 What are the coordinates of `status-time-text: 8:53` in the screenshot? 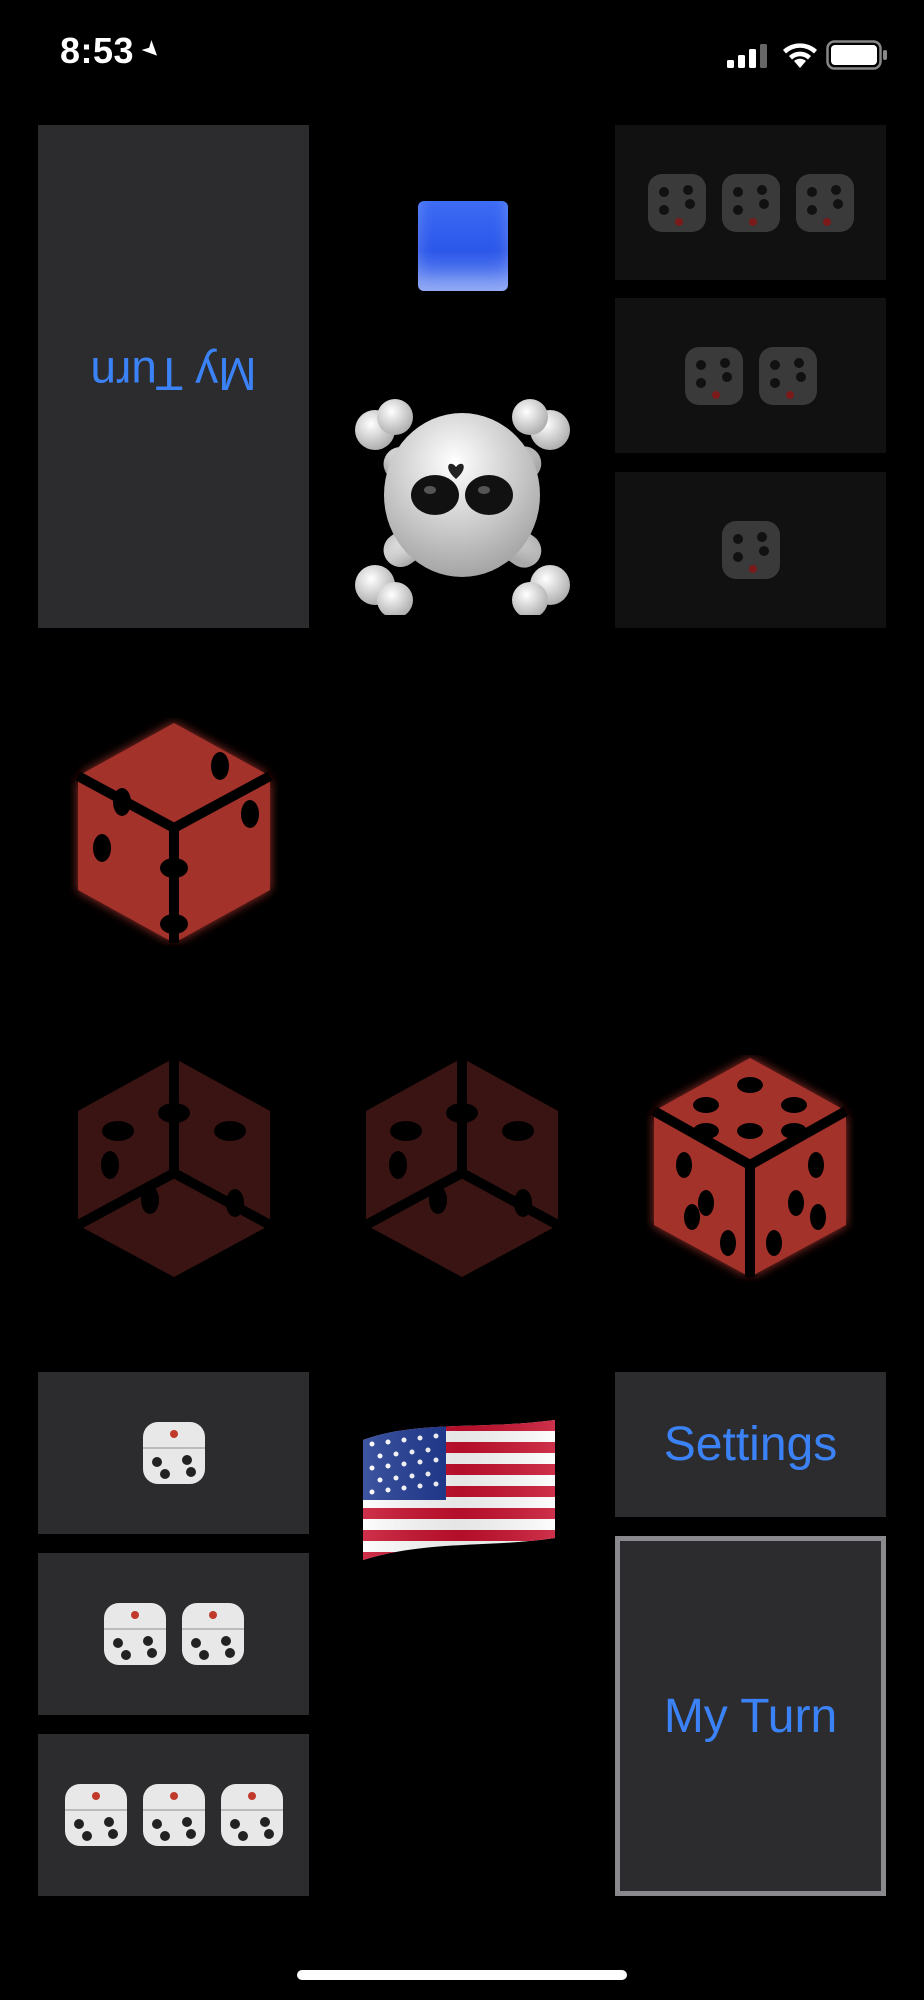 It's located at (97, 50).